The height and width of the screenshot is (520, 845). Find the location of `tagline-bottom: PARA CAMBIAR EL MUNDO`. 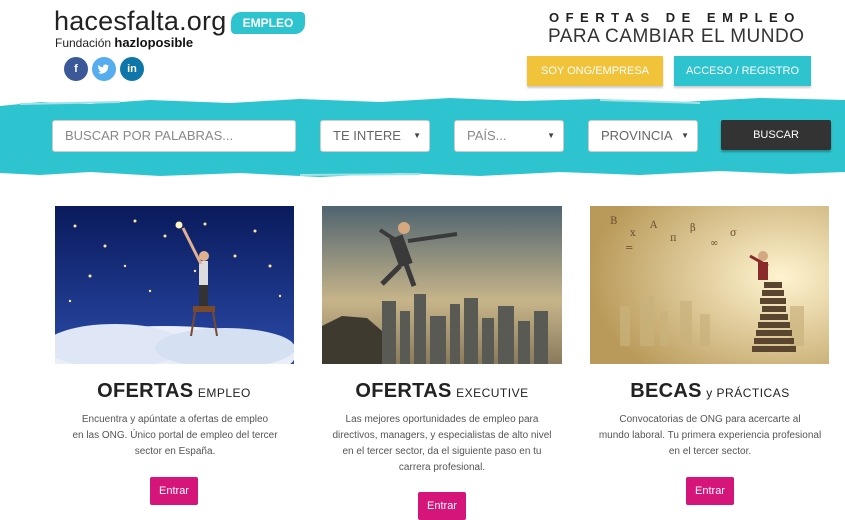

tagline-bottom: PARA CAMBIAR EL MUNDO is located at coordinates (676, 36).